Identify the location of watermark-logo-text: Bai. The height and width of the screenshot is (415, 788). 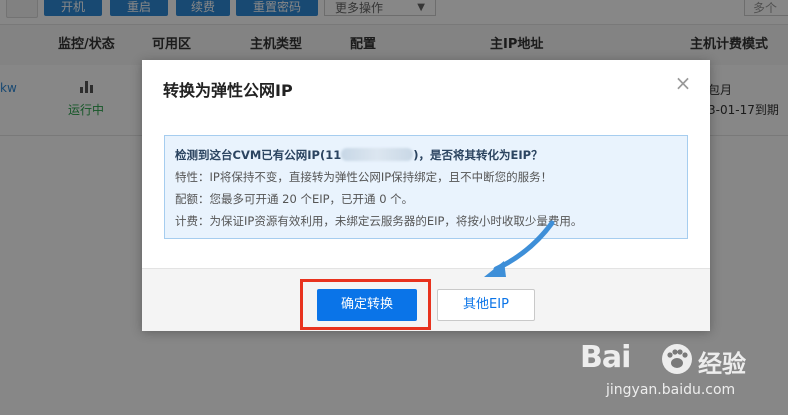
(605, 357).